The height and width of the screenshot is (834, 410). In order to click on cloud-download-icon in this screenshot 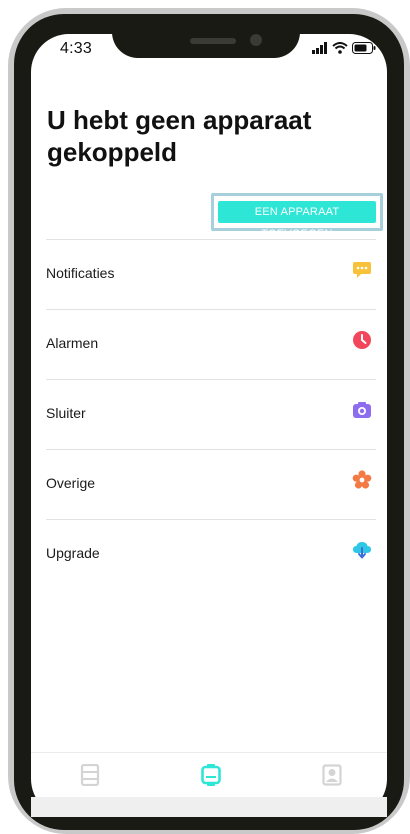, I will do `click(362, 550)`.